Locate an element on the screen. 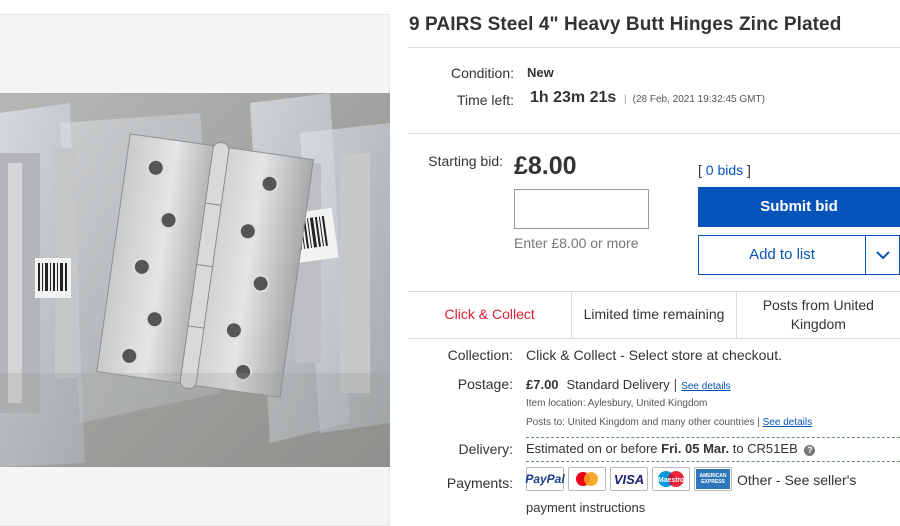 This screenshot has width=900, height=526. amex-badge: AMERICAN EXPRESS is located at coordinates (713, 479).